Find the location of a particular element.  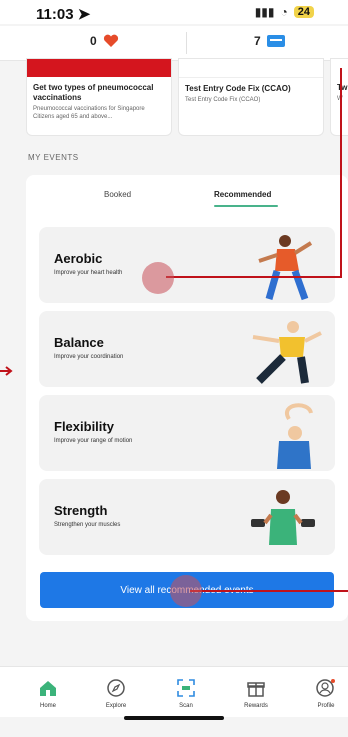

status-bar: 11:03 ➤ ▮▮▮ ◔ 24 is located at coordinates (174, 12).